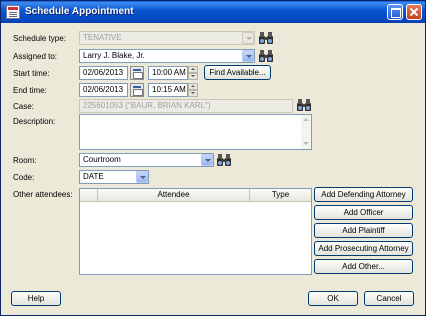  What do you see at coordinates (13, 12) in the screenshot?
I see `app-icon` at bounding box center [13, 12].